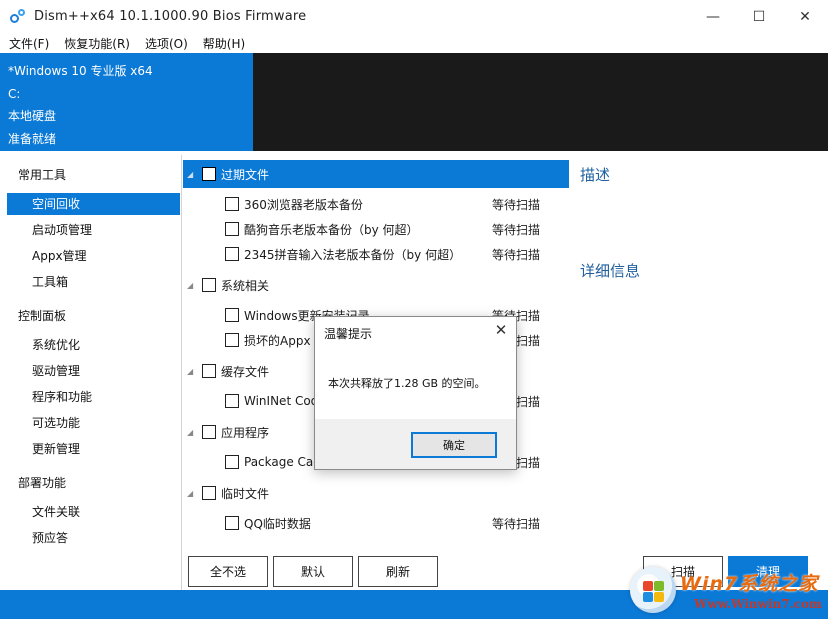  What do you see at coordinates (610, 270) in the screenshot?
I see `detail-info-title: 详细信息` at bounding box center [610, 270].